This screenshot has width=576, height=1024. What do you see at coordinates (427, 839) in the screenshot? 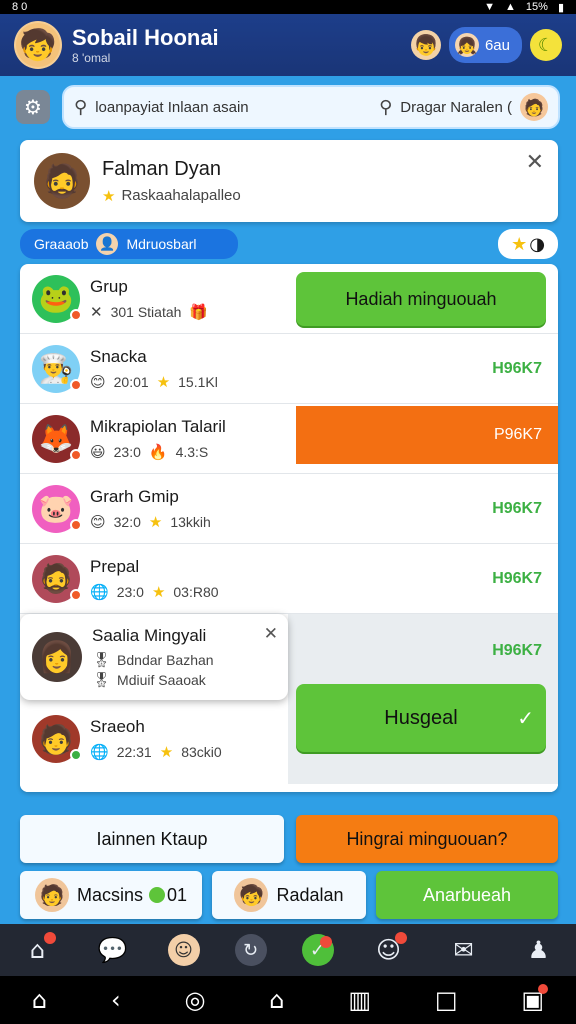
I see `weekly-question-button: Hingrai minguouan?` at bounding box center [427, 839].